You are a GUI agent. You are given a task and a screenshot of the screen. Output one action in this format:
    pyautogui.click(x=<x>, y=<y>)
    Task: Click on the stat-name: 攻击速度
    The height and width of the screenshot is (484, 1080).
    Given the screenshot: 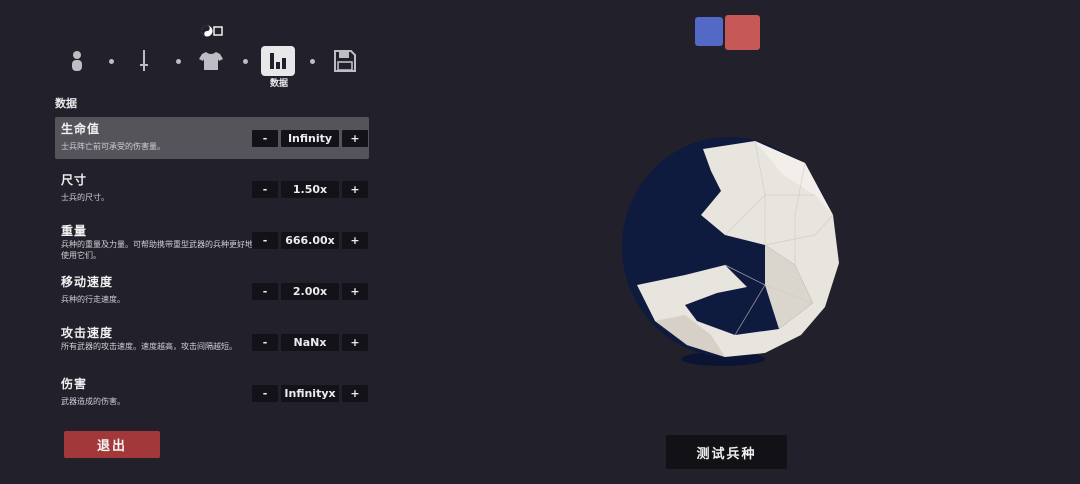 What is the action you would take?
    pyautogui.click(x=87, y=333)
    